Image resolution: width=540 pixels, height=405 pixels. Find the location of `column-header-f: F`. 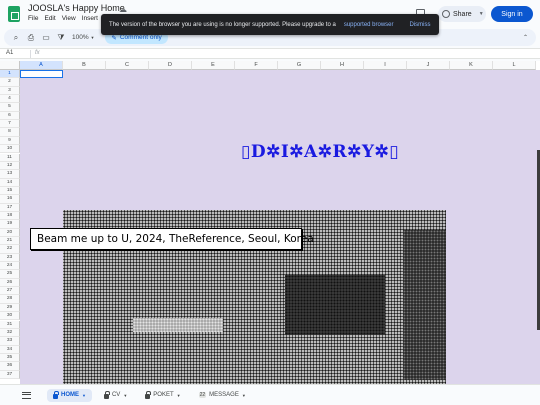

column-header-f: F is located at coordinates (256, 65).